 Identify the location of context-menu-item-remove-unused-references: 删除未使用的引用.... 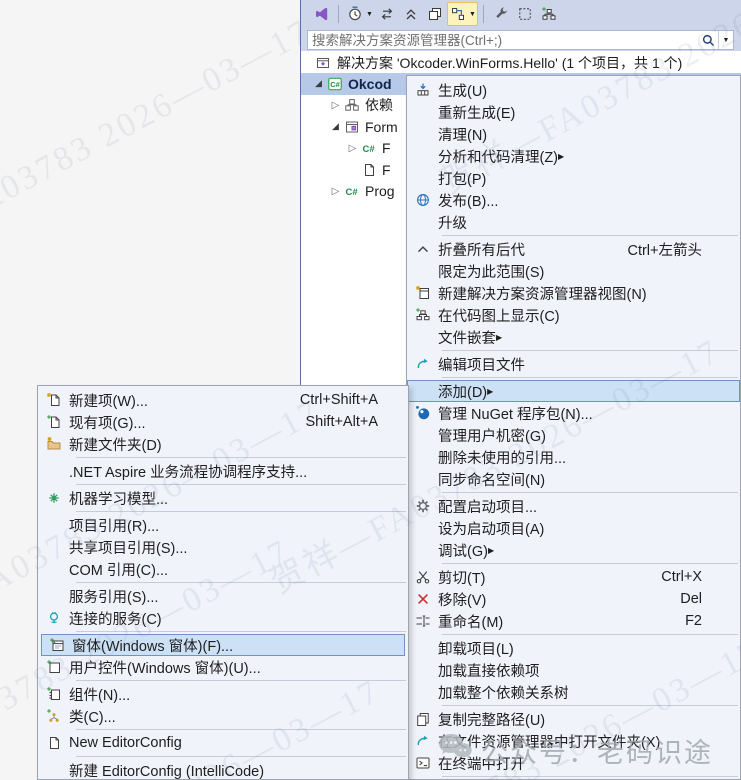
(573, 457).